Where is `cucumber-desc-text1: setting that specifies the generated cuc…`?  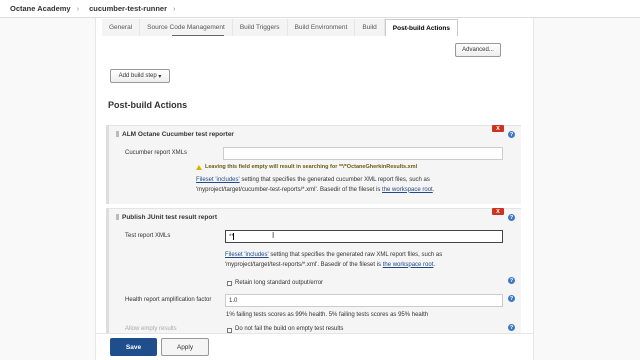
cucumber-desc-text1: setting that specifies the generated cuc… is located at coordinates (334, 180).